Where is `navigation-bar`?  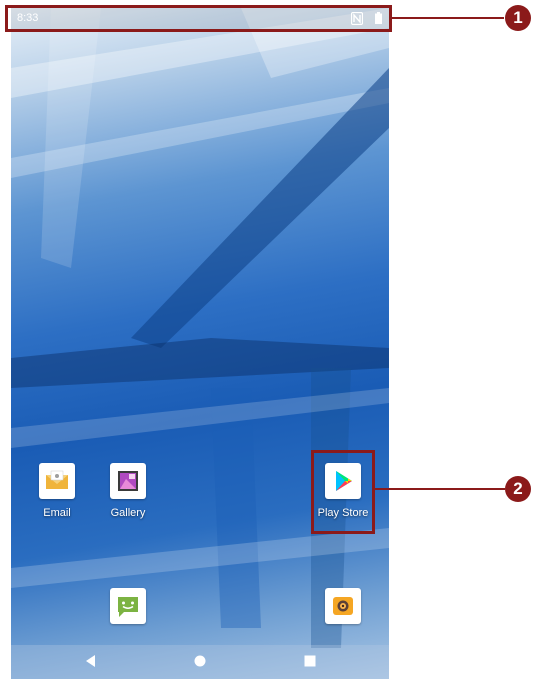 navigation-bar is located at coordinates (200, 662).